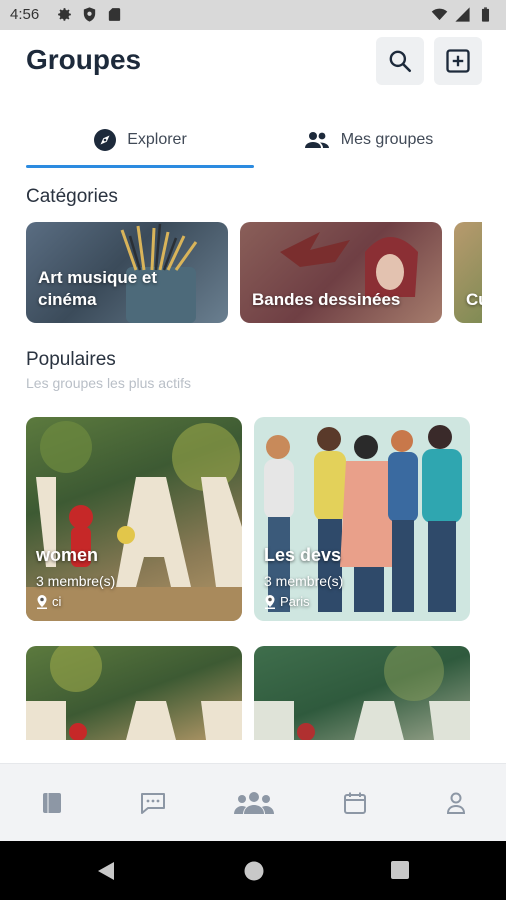 The height and width of the screenshot is (900, 506). I want to click on sim-card-icon, so click(114, 14).